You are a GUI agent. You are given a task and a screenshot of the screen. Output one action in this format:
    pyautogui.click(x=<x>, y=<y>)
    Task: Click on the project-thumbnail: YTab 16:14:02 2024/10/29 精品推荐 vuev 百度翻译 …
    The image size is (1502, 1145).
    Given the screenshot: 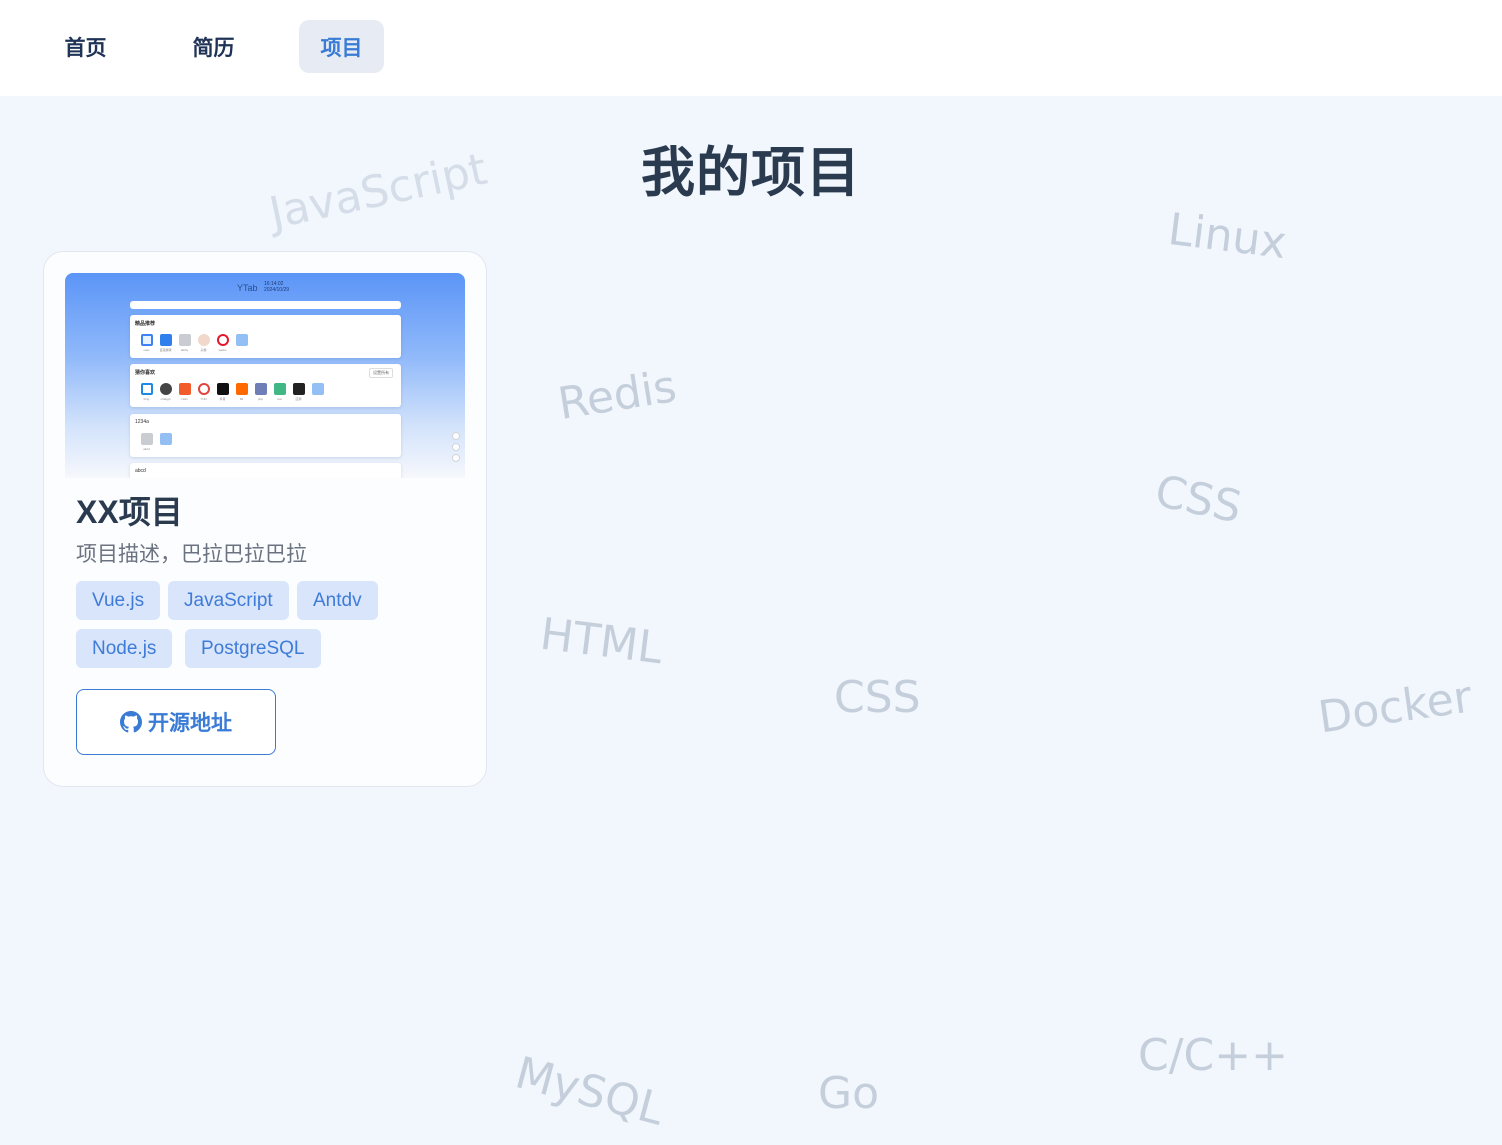 What is the action you would take?
    pyautogui.click(x=265, y=375)
    